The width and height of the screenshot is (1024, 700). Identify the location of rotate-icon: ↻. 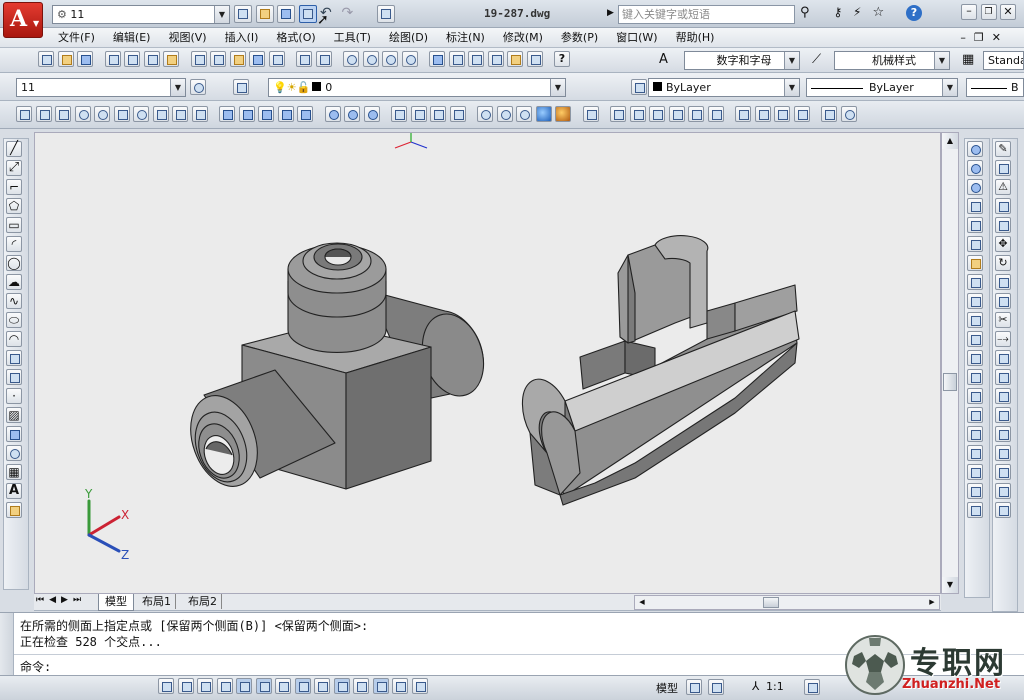
(1003, 263).